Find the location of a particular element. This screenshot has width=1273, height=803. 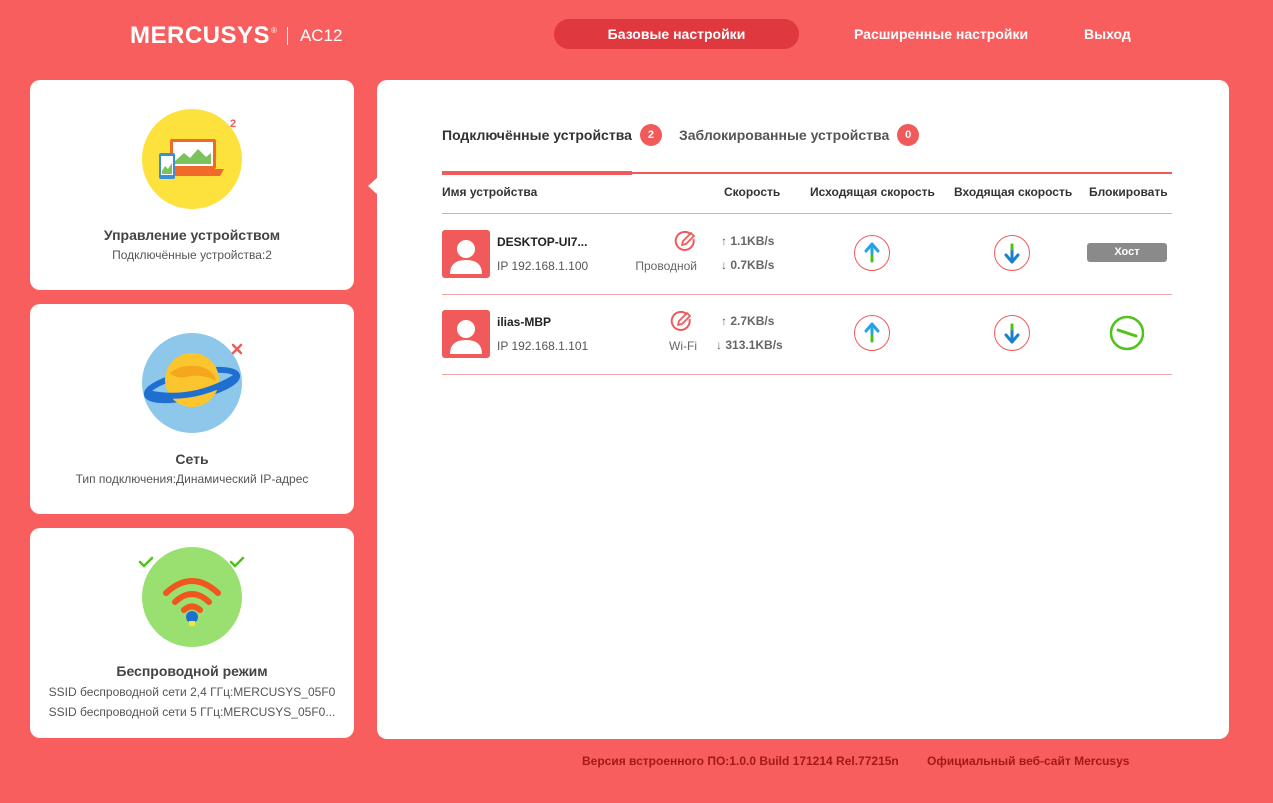

mercusys-logo: MERCUSYS ® AC12 is located at coordinates (236, 36).